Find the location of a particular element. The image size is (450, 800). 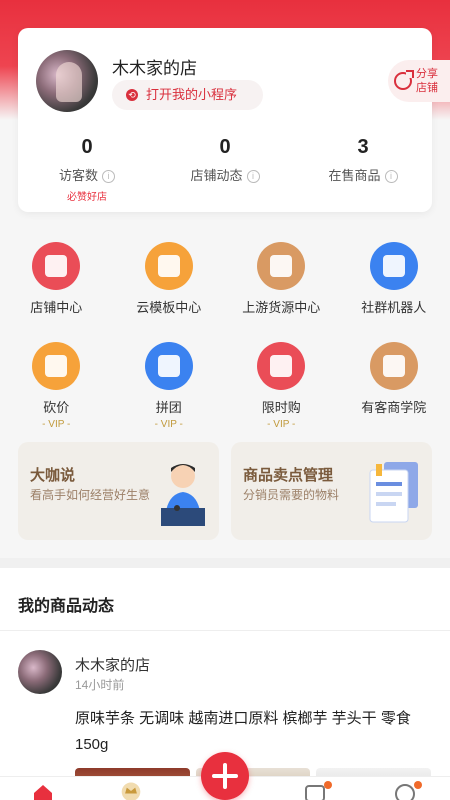

grid-item-supply-center: 上游货源中心 is located at coordinates (281, 286).